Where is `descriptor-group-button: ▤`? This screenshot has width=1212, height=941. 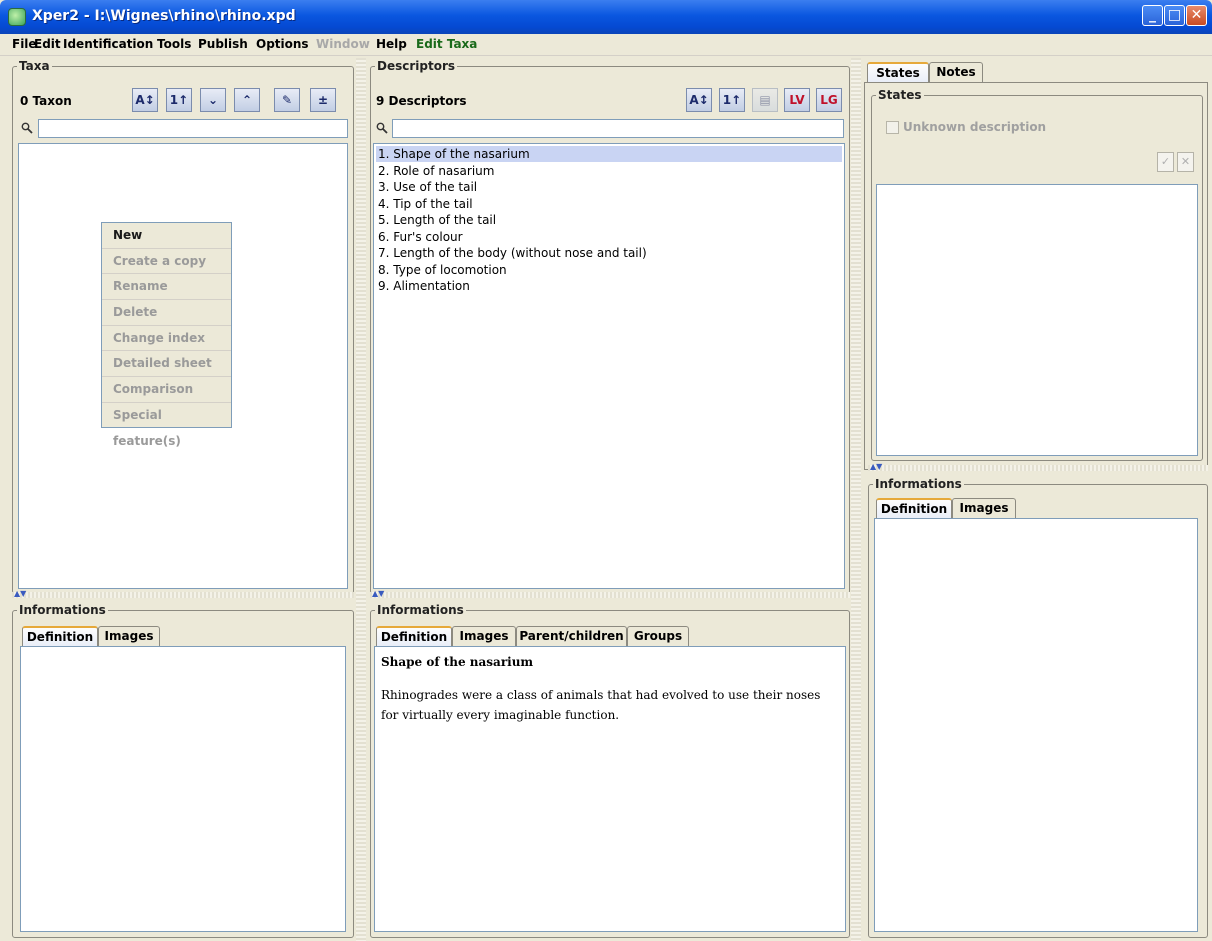
descriptor-group-button: ▤ is located at coordinates (765, 100).